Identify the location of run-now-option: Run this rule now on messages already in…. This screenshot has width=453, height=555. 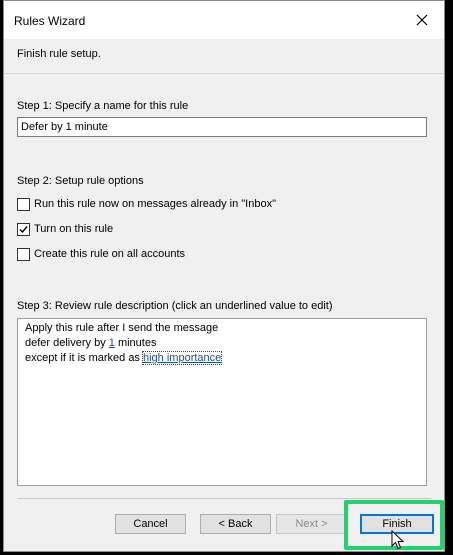
(146, 204).